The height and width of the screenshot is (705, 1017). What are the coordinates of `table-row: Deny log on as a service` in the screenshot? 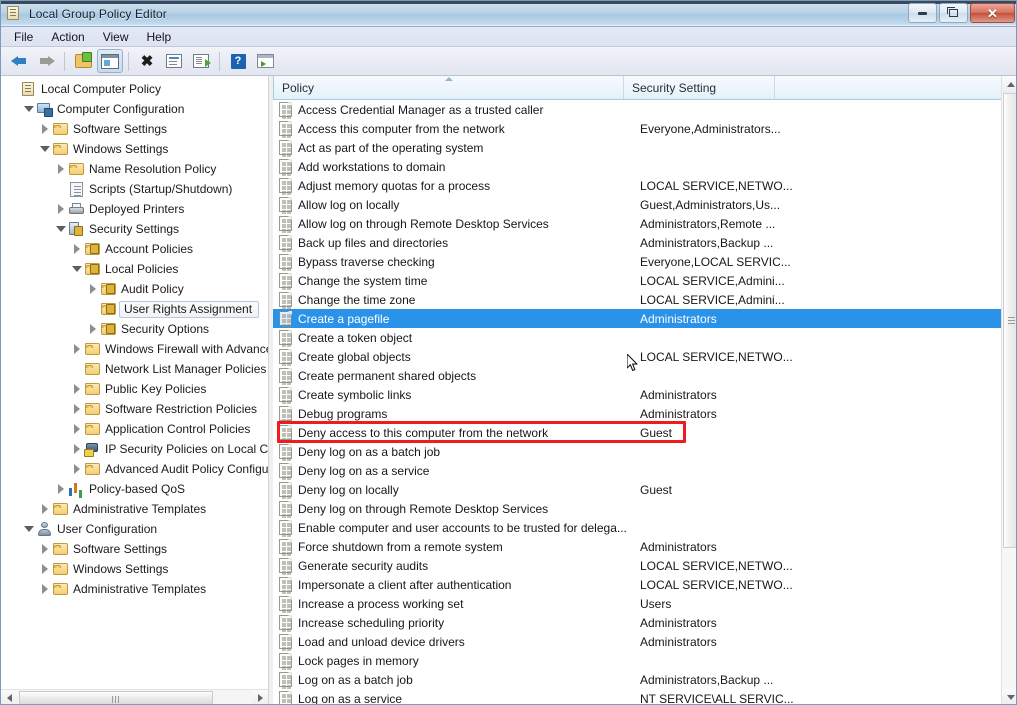 It's located at (637, 470).